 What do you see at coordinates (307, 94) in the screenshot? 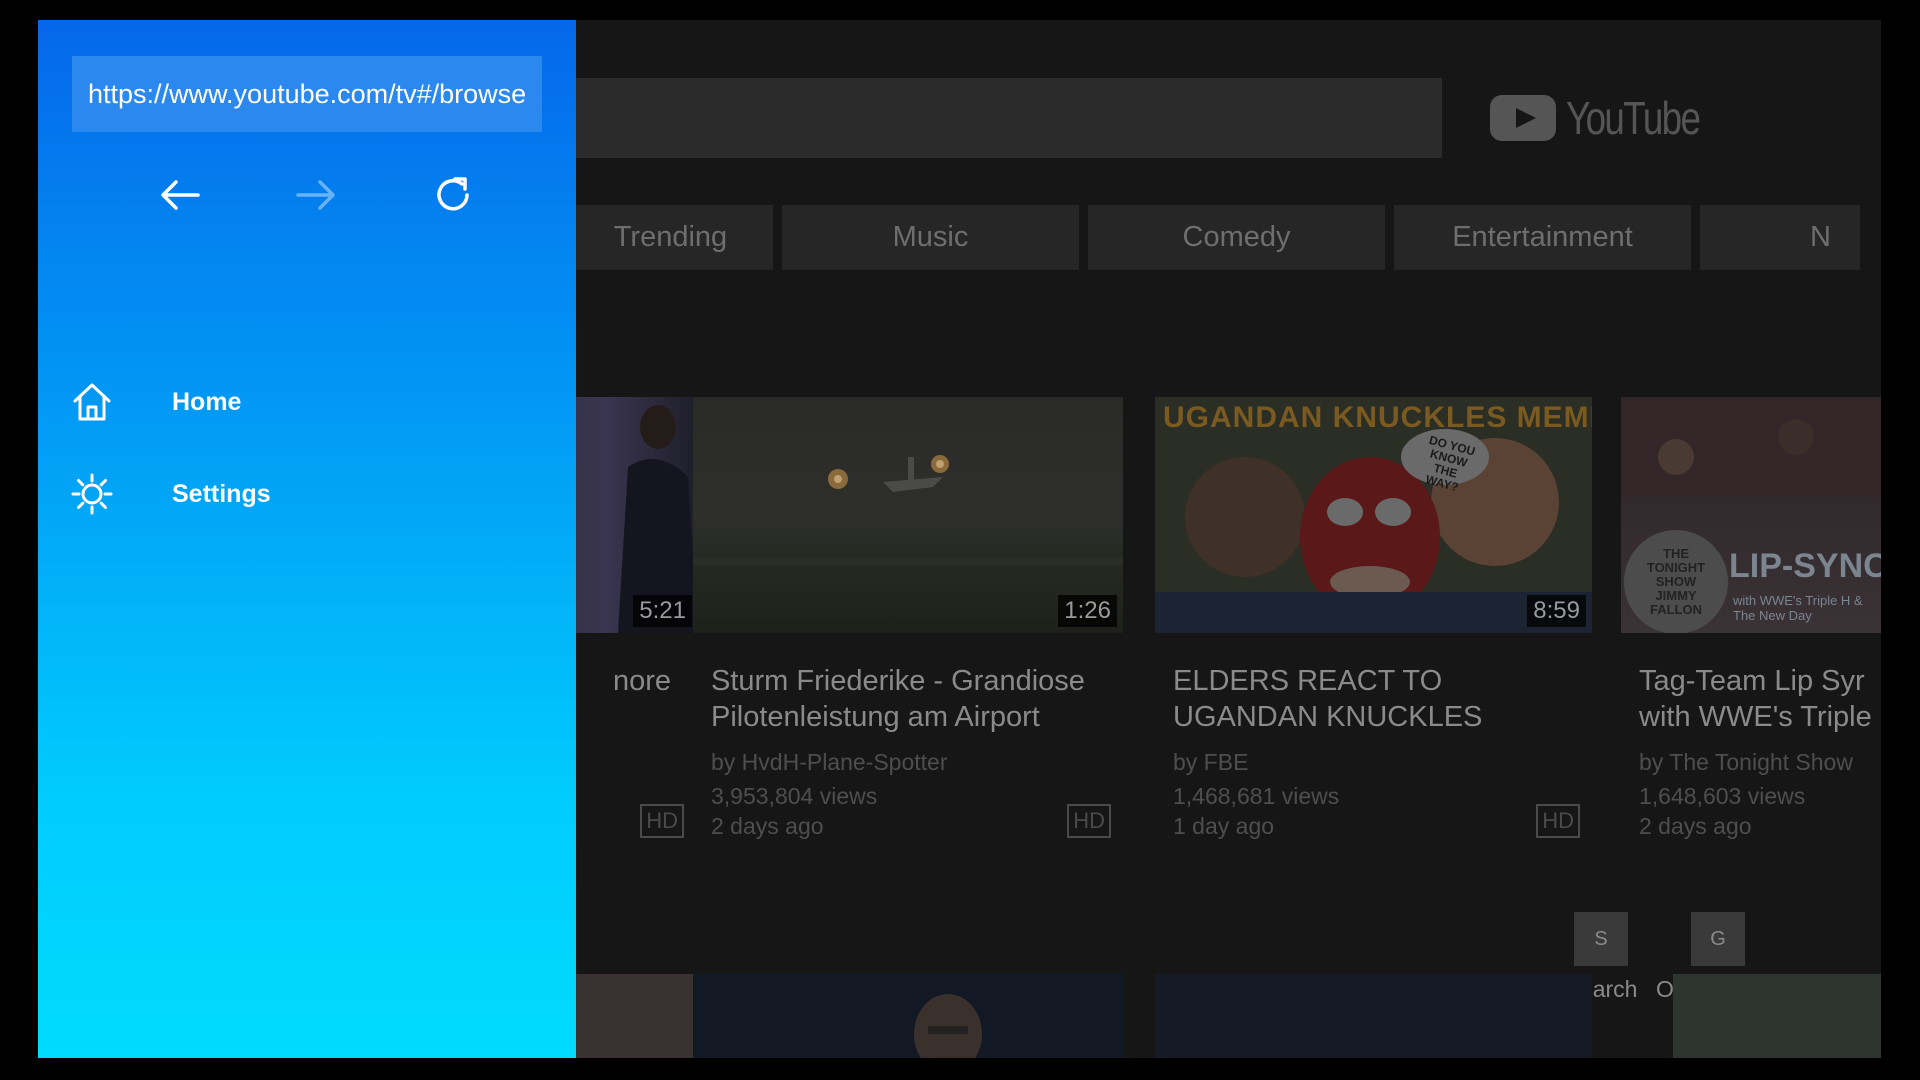
I see `url-input` at bounding box center [307, 94].